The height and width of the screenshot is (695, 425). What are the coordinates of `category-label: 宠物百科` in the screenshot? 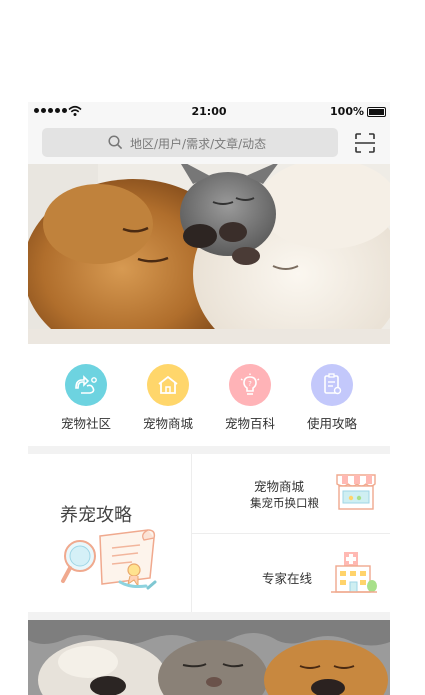 It's located at (249, 423).